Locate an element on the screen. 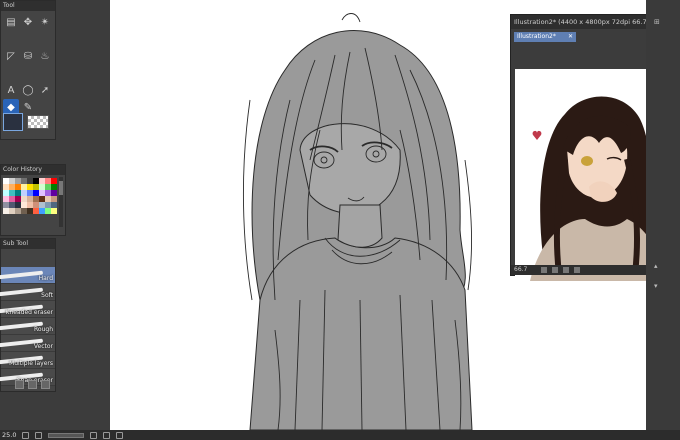 This screenshot has height=440, width=680. color-history-title: Color History is located at coordinates (33, 170).